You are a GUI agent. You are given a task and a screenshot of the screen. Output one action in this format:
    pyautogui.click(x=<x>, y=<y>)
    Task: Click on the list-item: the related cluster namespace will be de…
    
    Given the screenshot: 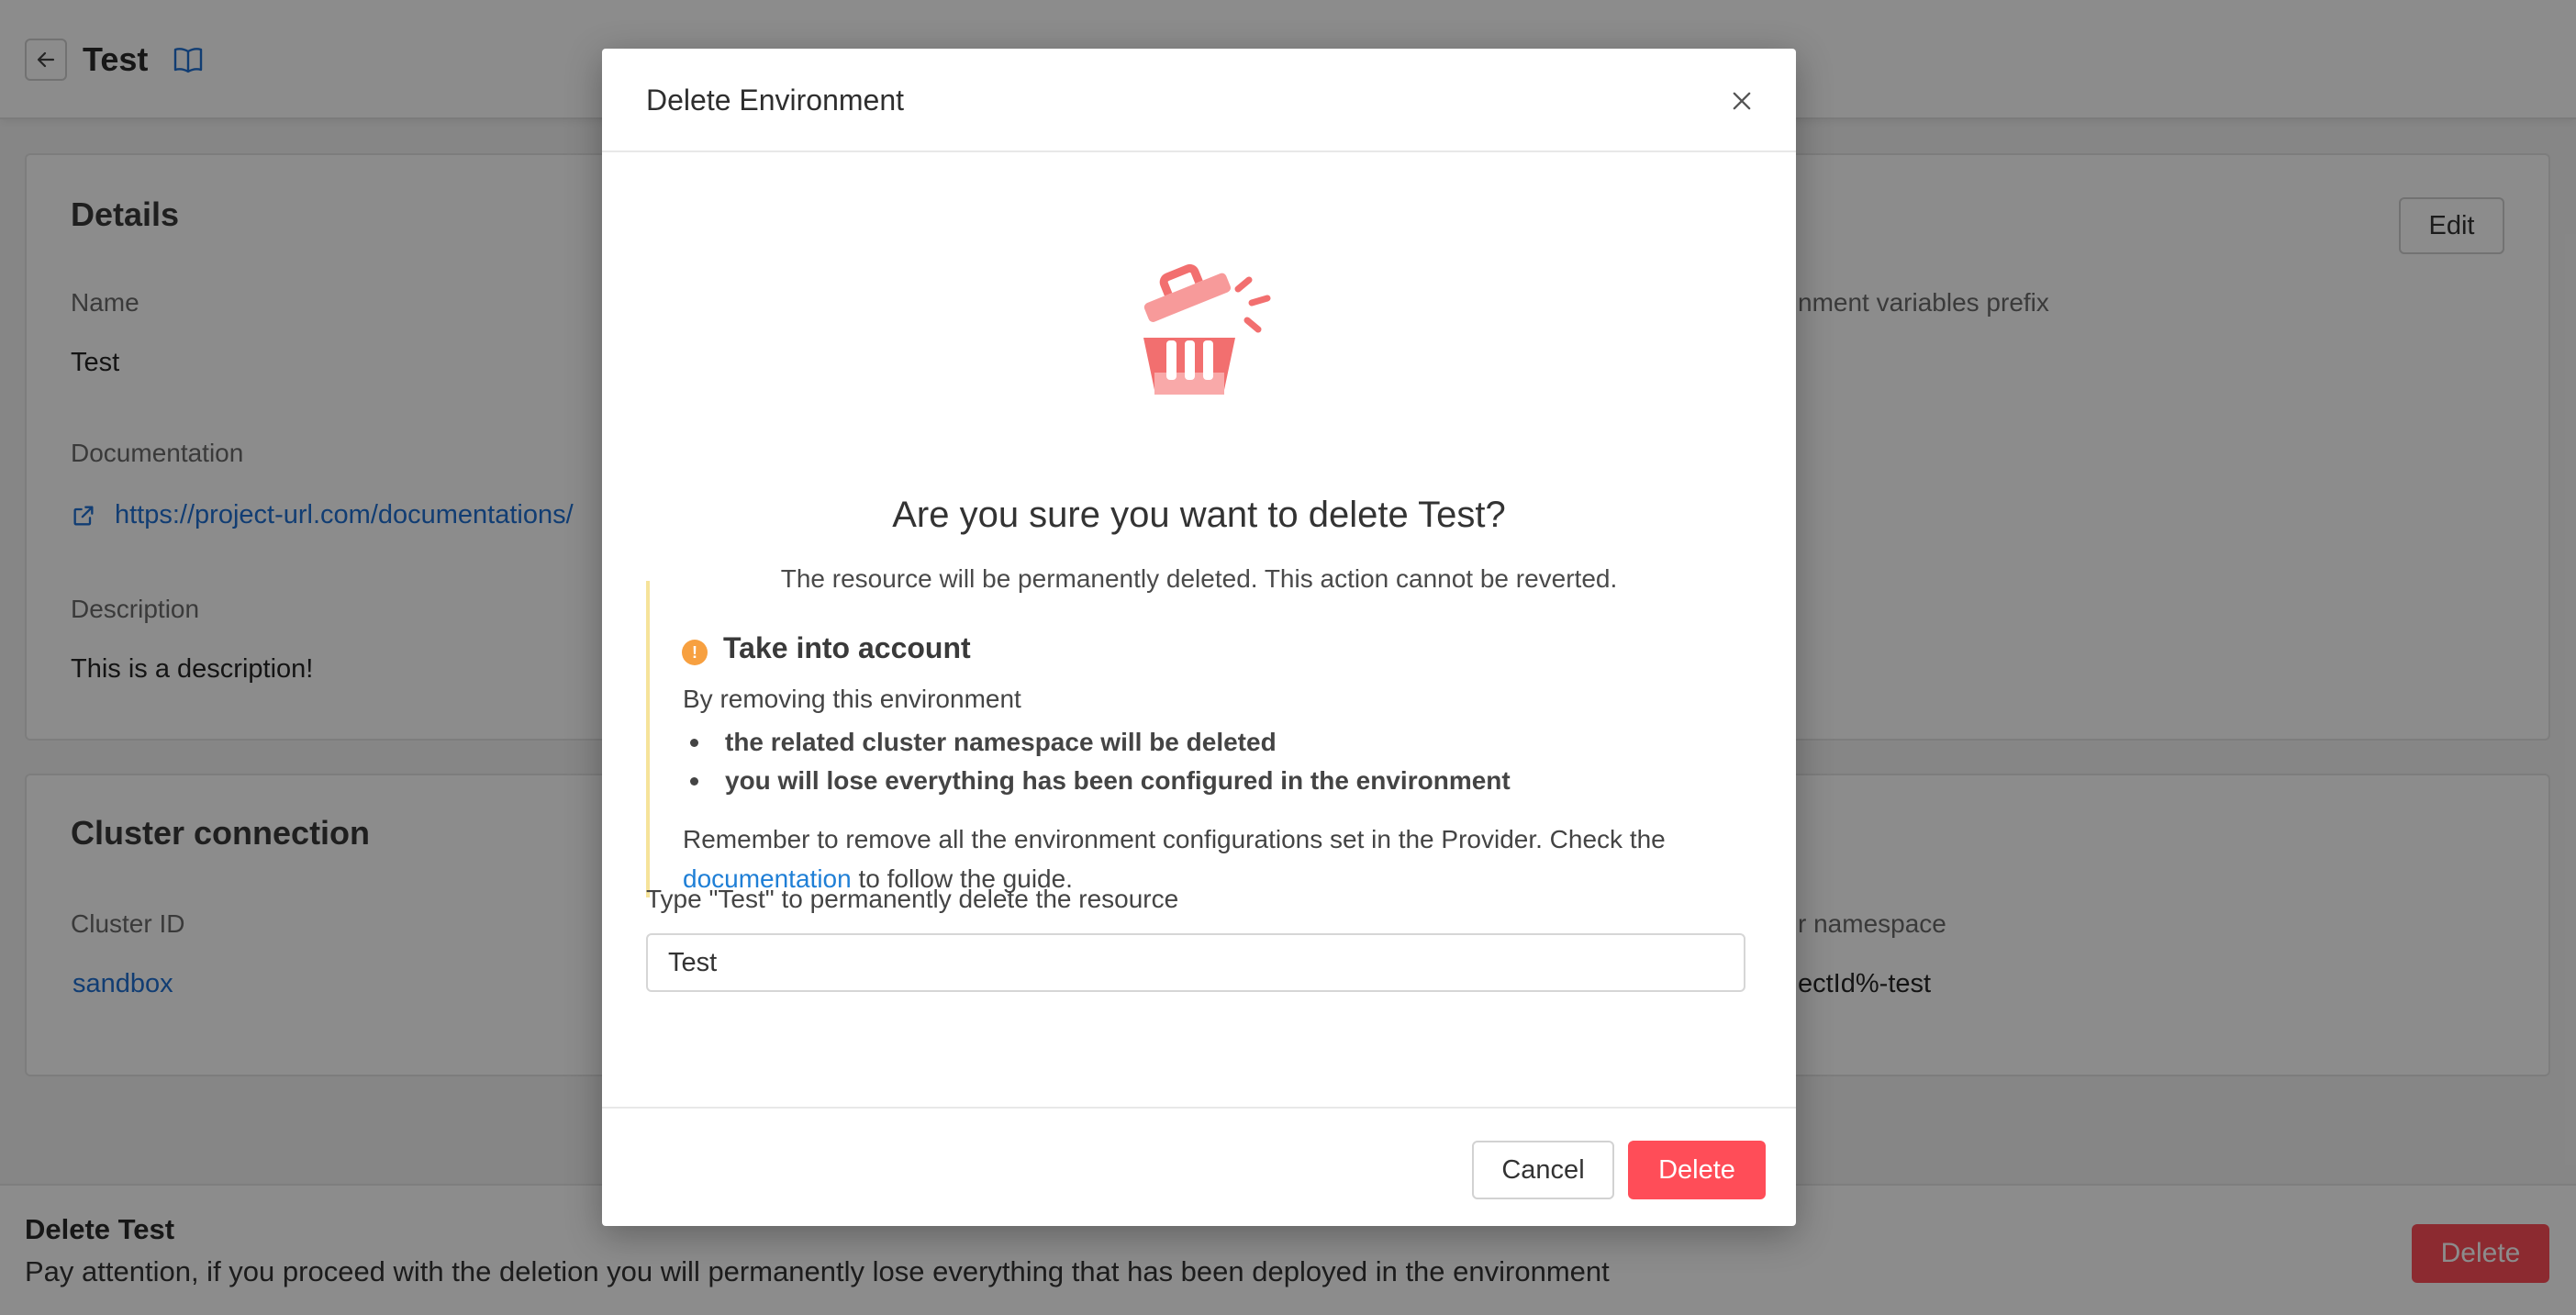 What is the action you would take?
    pyautogui.click(x=1097, y=742)
    